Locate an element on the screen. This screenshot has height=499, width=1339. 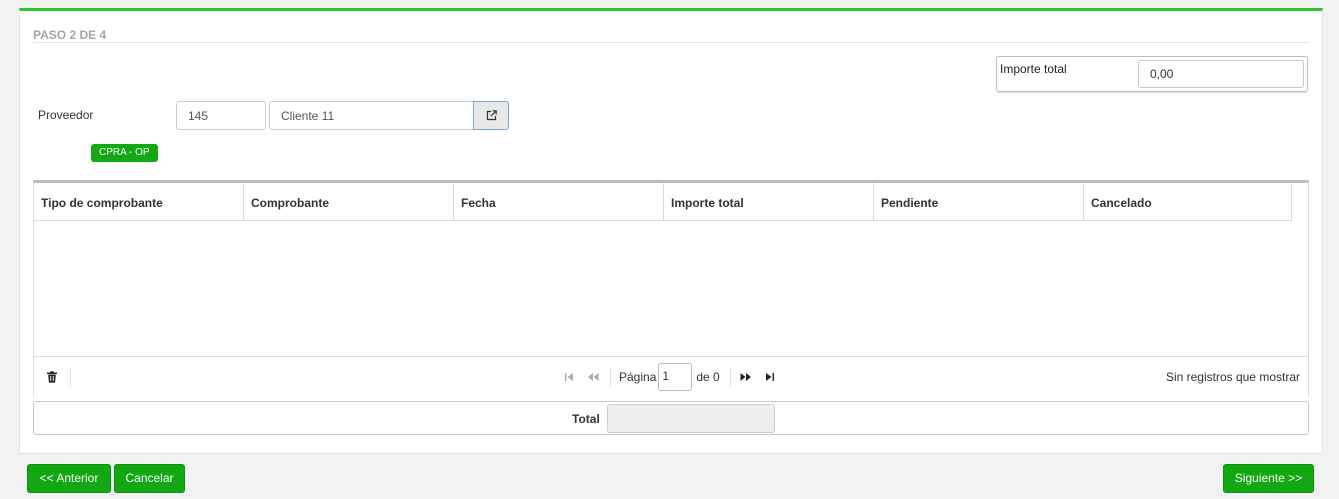
column-header: Tipo de comprobante is located at coordinates (139, 202).